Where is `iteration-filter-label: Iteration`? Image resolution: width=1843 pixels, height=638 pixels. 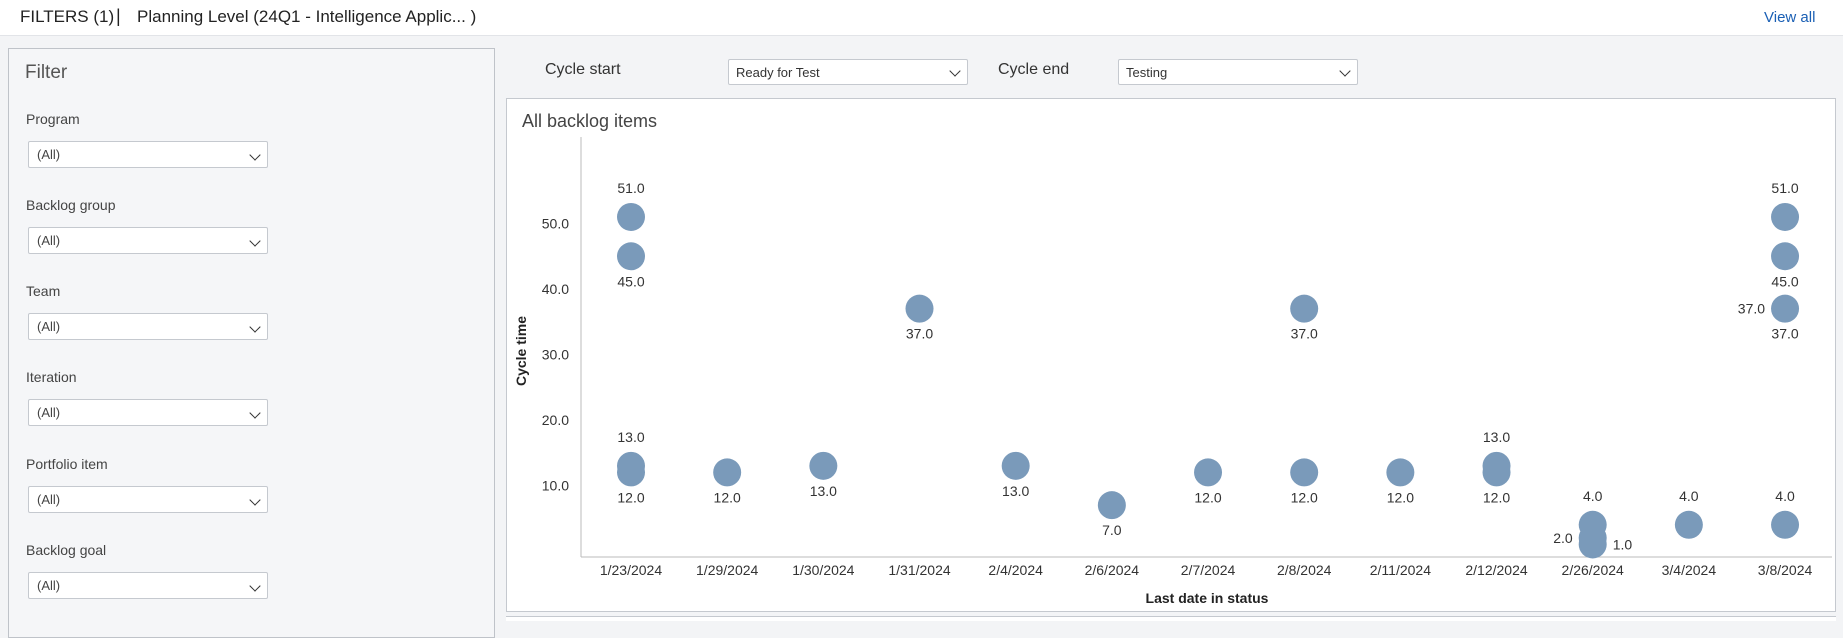 iteration-filter-label: Iteration is located at coordinates (51, 377).